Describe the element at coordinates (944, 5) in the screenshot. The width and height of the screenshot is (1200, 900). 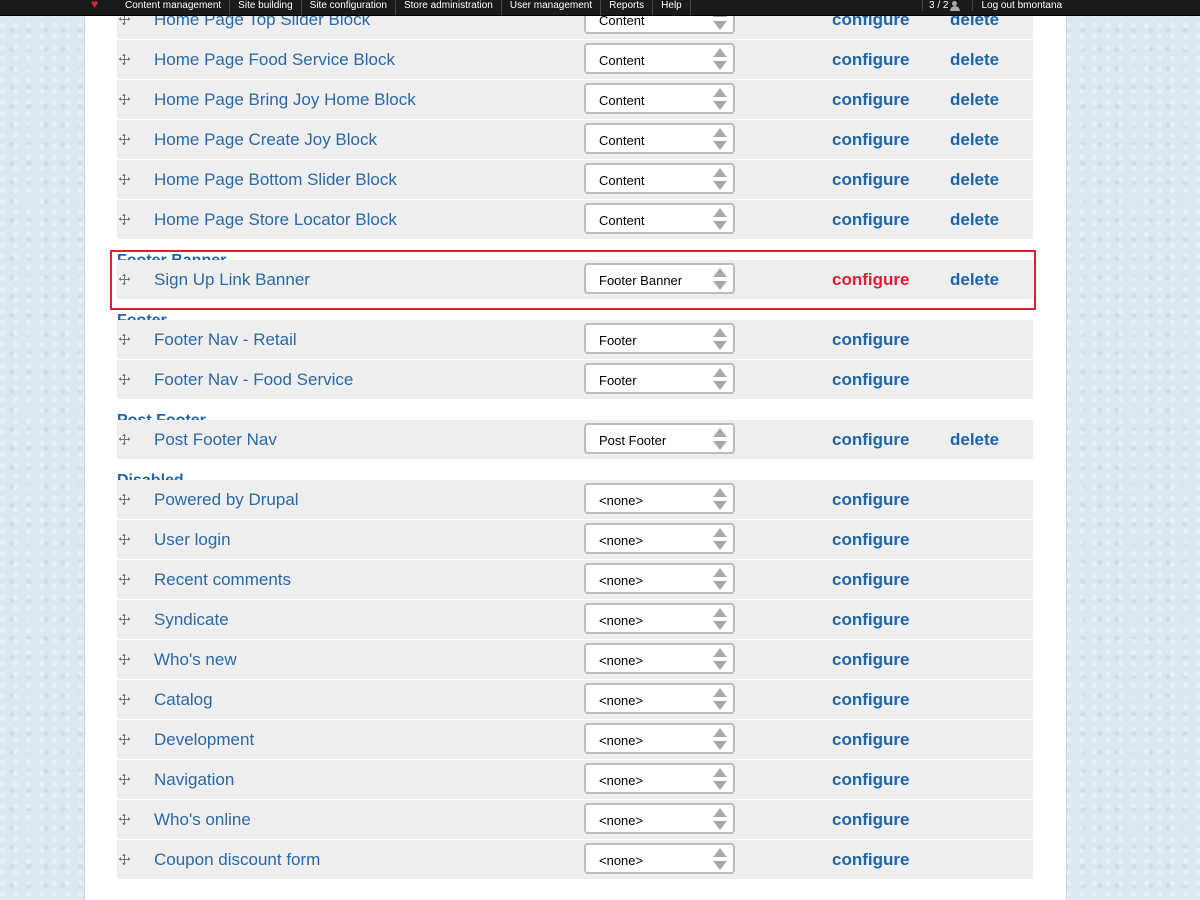
I see `online-users-counter: 3 / 2` at that location.